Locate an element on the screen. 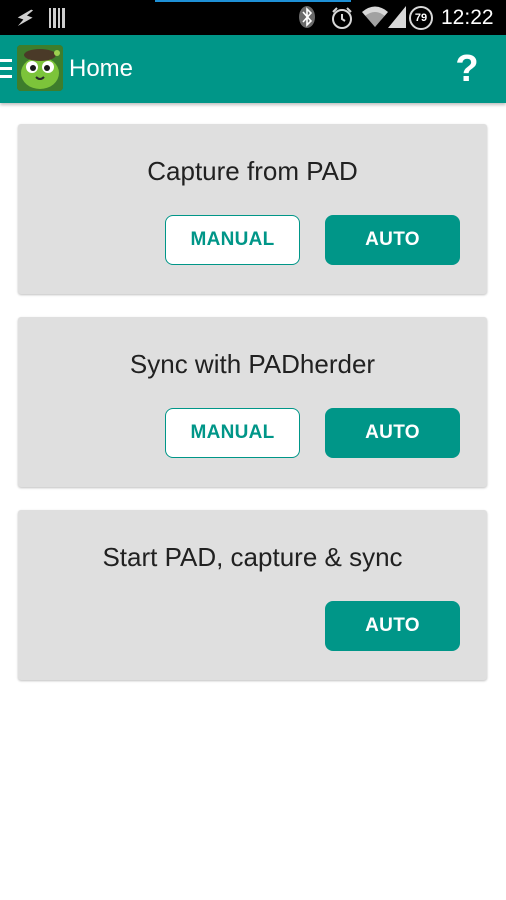 This screenshot has height=900, width=506. capture-auto-button: AUTO is located at coordinates (392, 240).